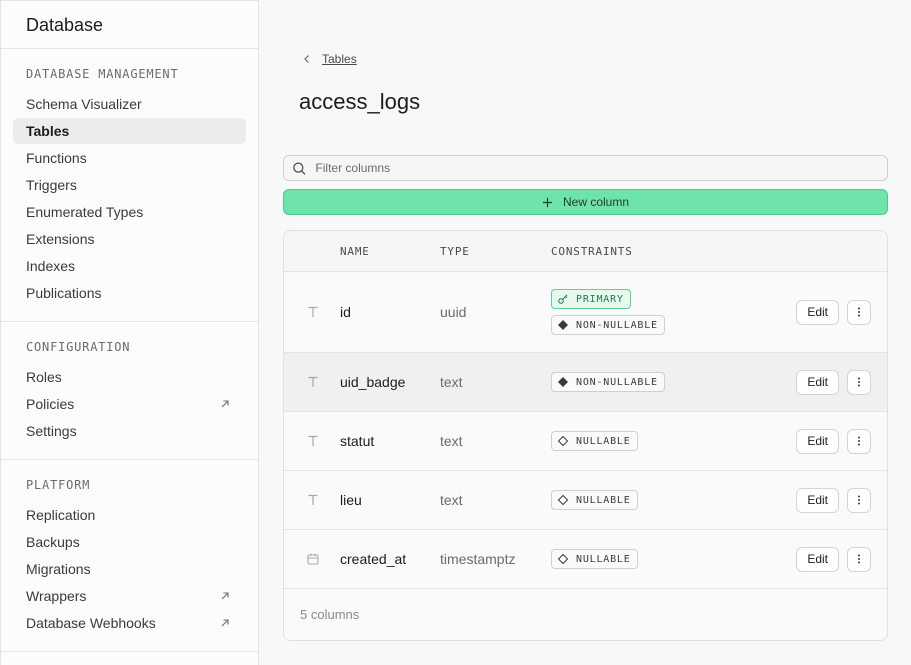 The height and width of the screenshot is (665, 911). Describe the element at coordinates (373, 382) in the screenshot. I see `column-name: uid_badge` at that location.